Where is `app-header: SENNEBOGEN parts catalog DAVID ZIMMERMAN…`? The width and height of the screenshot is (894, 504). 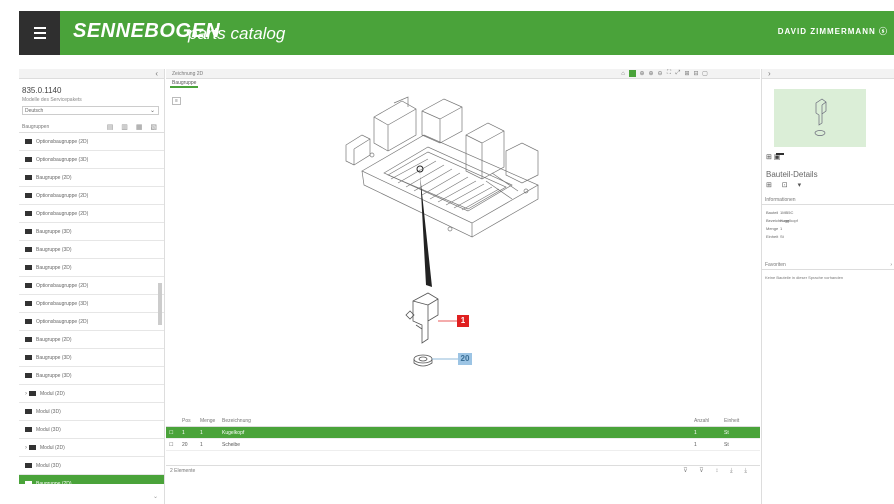
app-header: SENNEBOGEN parts catalog DAVID ZIMMERMAN… is located at coordinates (456, 33).